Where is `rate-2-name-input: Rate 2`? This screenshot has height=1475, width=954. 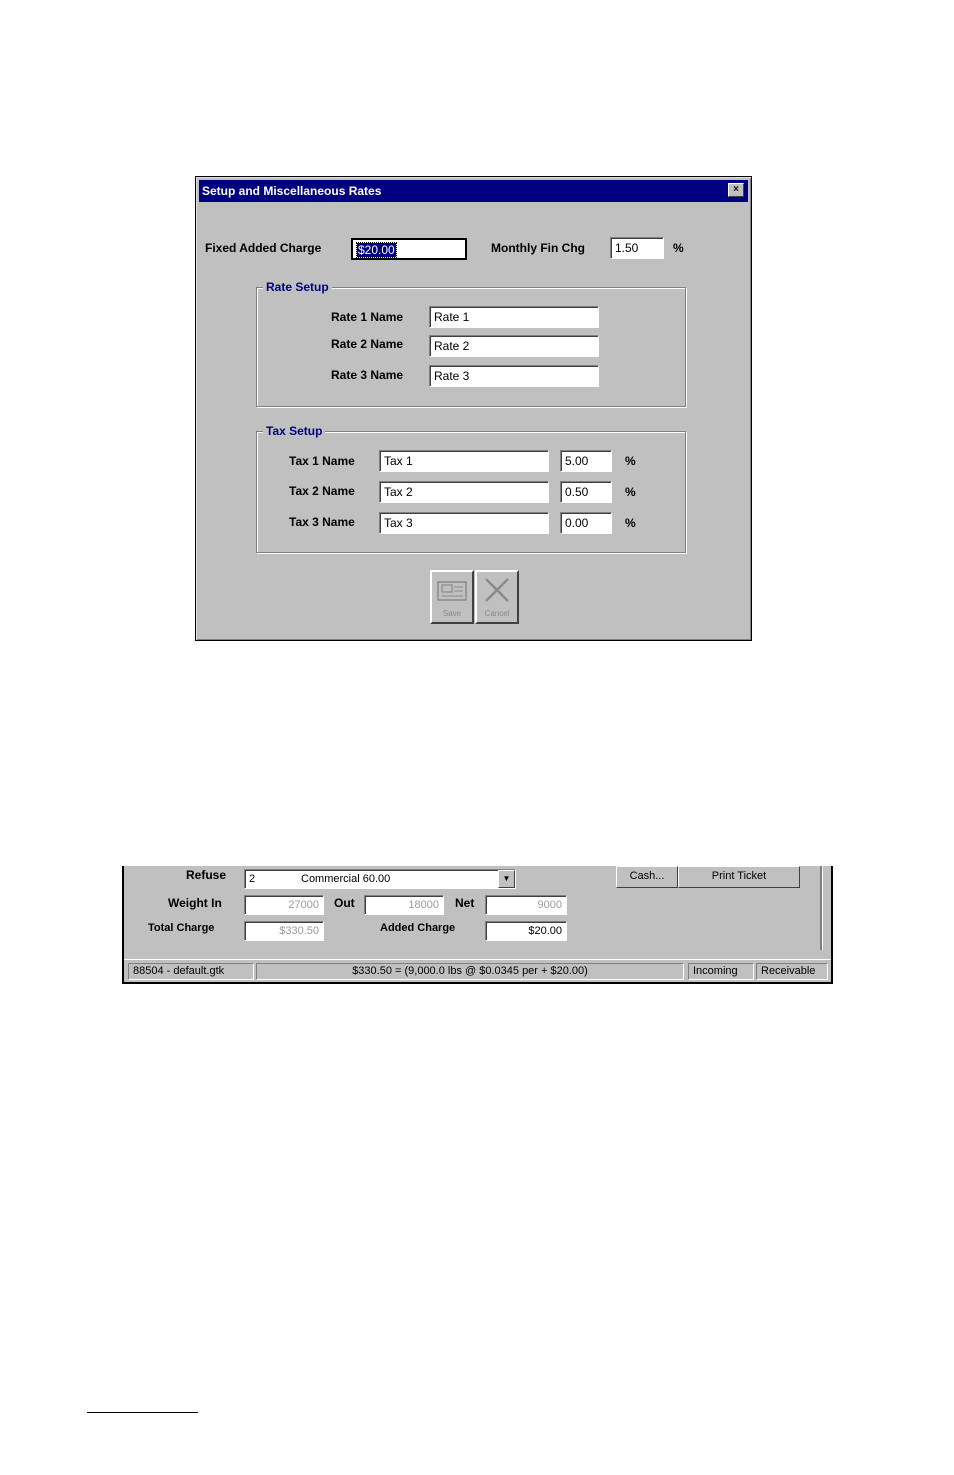 rate-2-name-input: Rate 2 is located at coordinates (514, 346).